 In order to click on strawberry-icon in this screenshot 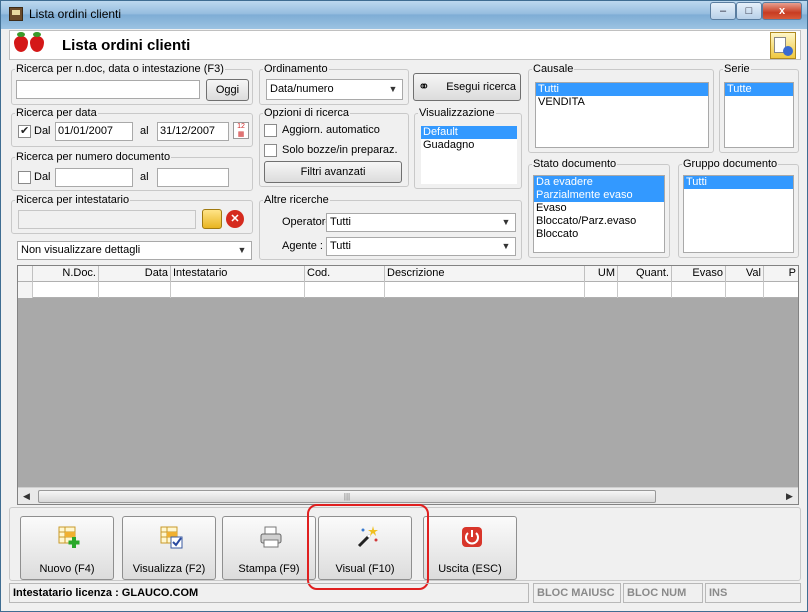, I will do `click(37, 42)`.